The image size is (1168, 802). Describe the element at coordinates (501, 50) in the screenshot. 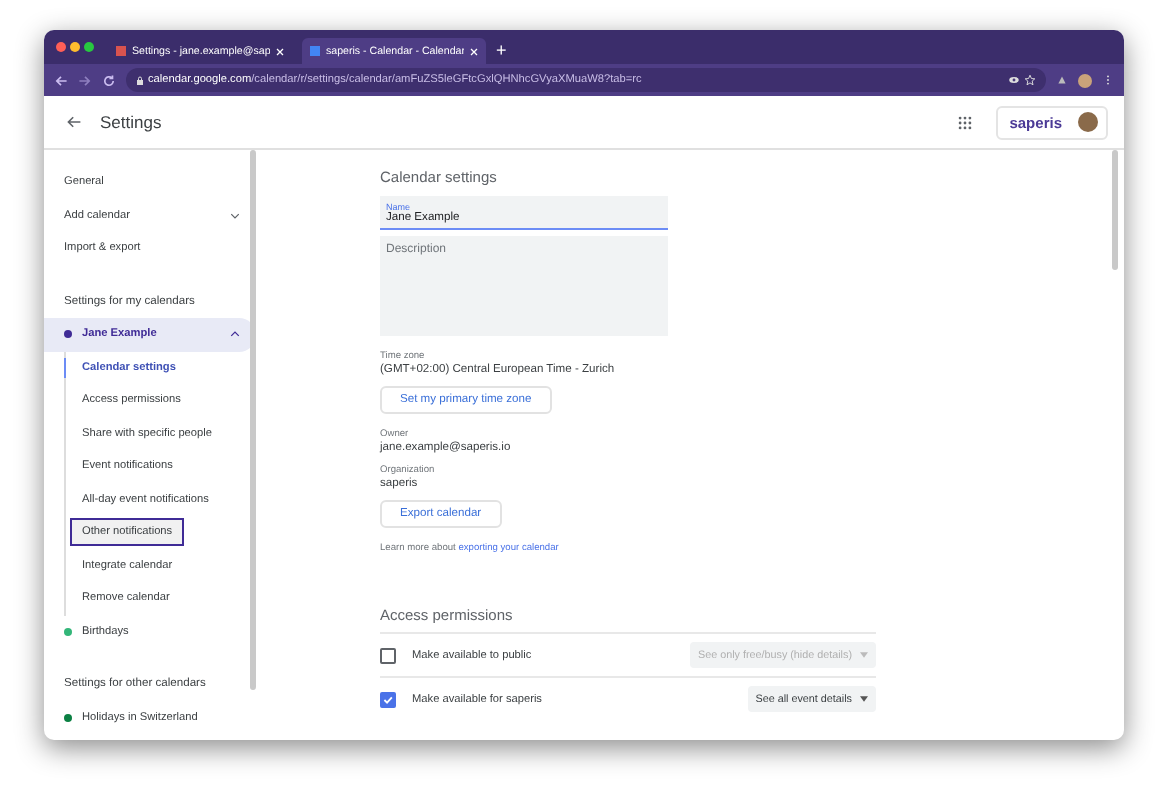

I see `new-tab-button: +` at that location.